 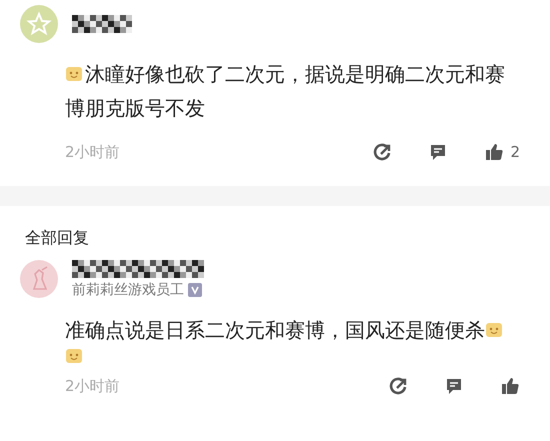 What do you see at coordinates (515, 152) in the screenshot?
I see `like-count: 2` at bounding box center [515, 152].